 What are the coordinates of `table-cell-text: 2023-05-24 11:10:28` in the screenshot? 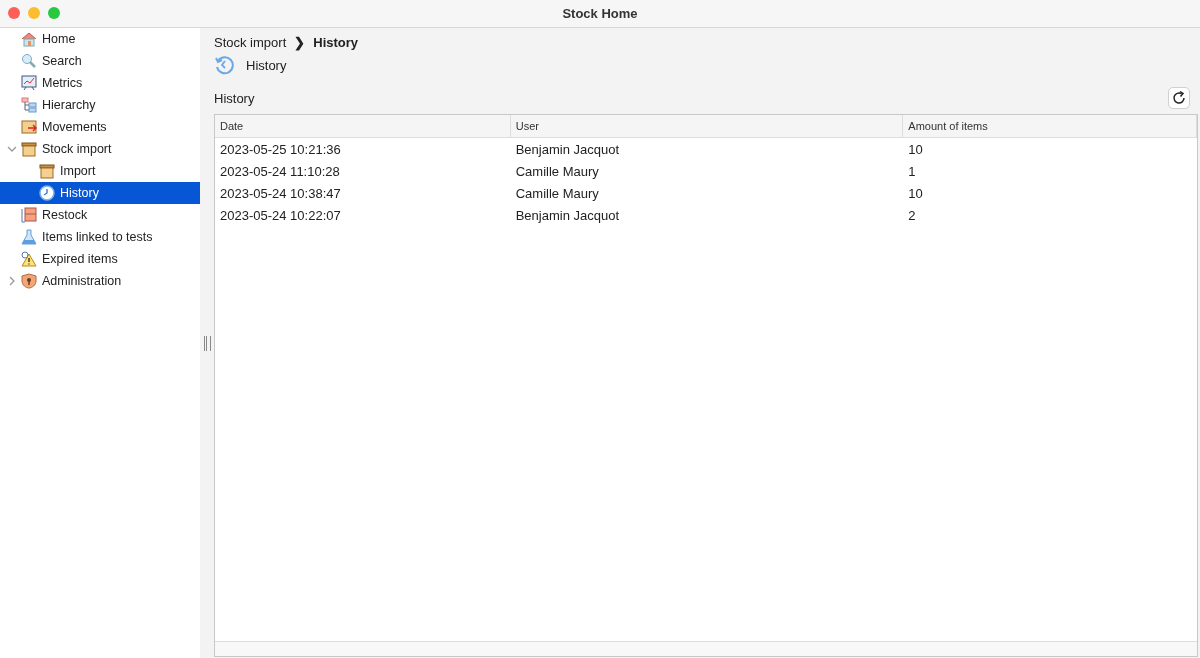 It's located at (280, 171).